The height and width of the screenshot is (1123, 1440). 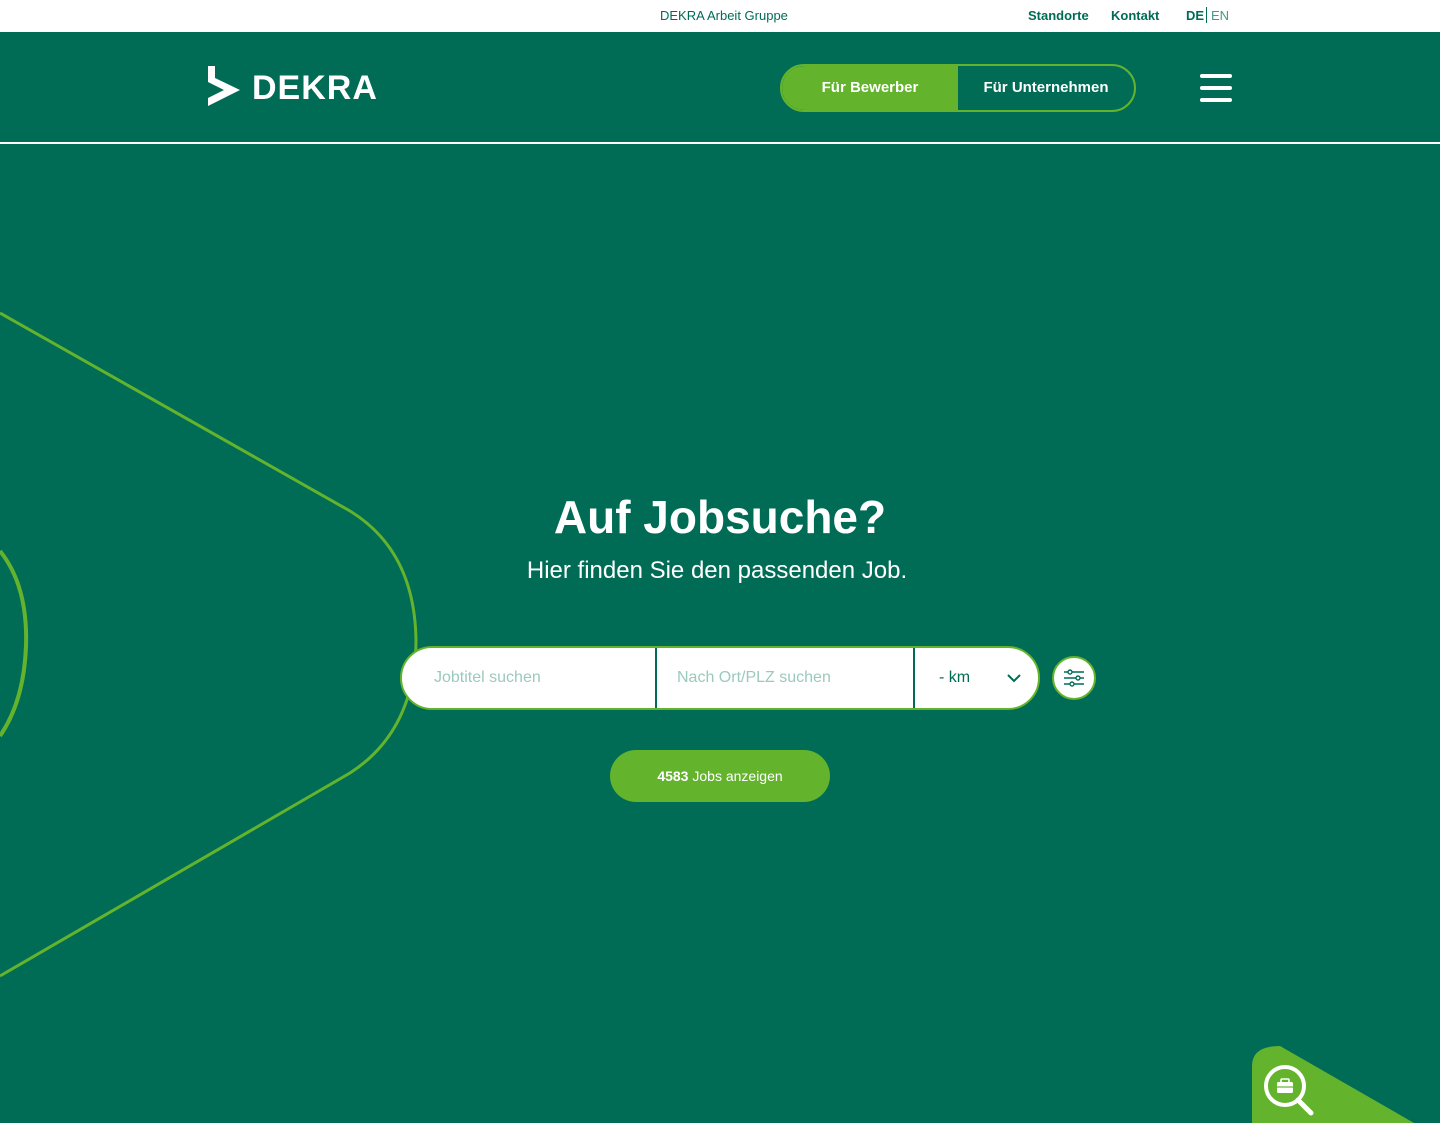 I want to click on location-input: Nach Ort/PLZ suchen, so click(x=785, y=678).